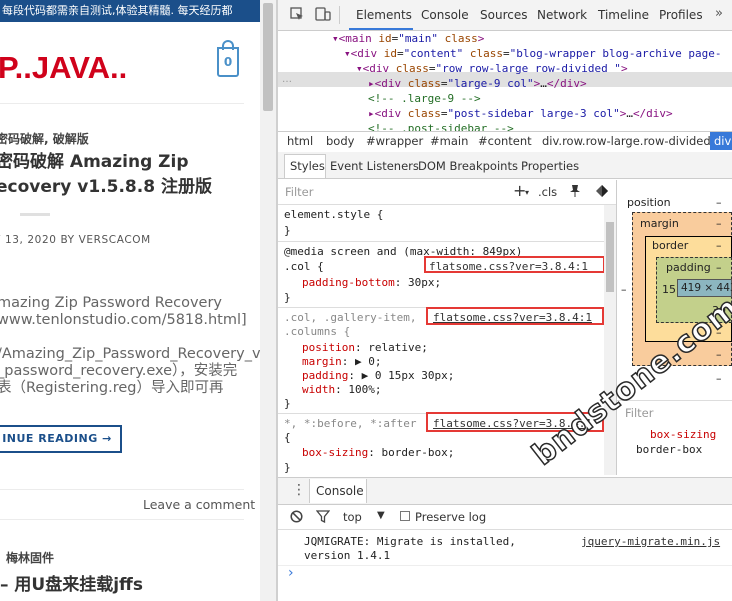  Describe the element at coordinates (112, 388) in the screenshot. I see `excerpt-line: 表（Registering.reg）导入即可再` at that location.